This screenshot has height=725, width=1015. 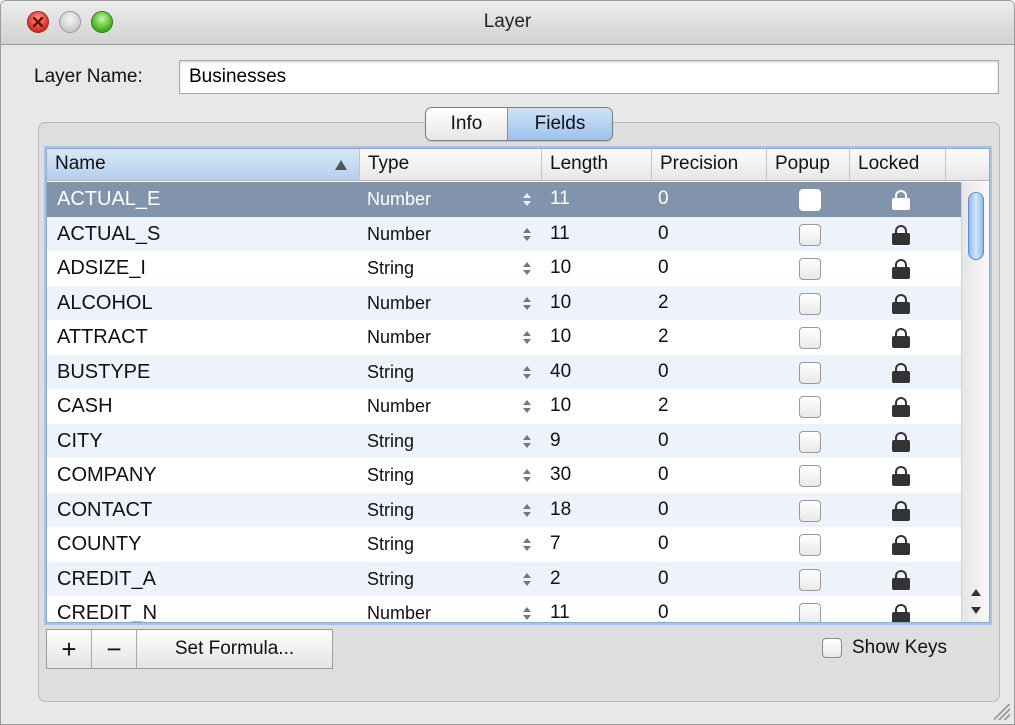 I want to click on table-row: BUSTYPE String 40 0, so click(x=504, y=372).